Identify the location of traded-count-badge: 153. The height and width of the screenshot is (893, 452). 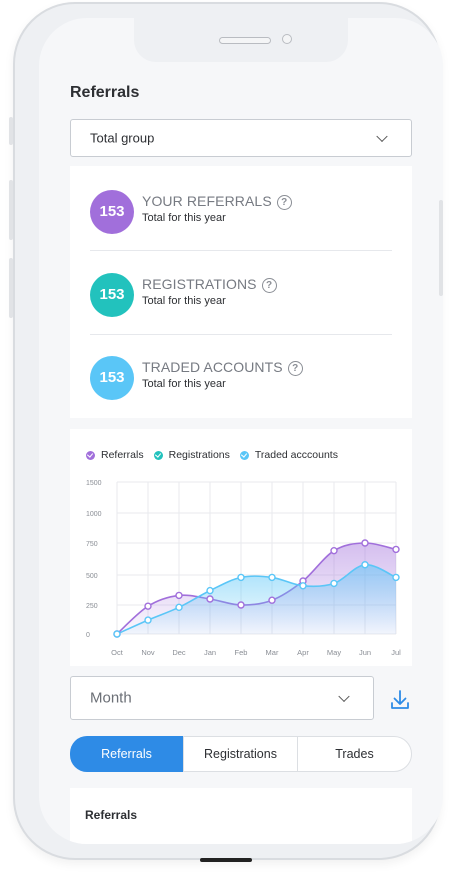
(112, 378).